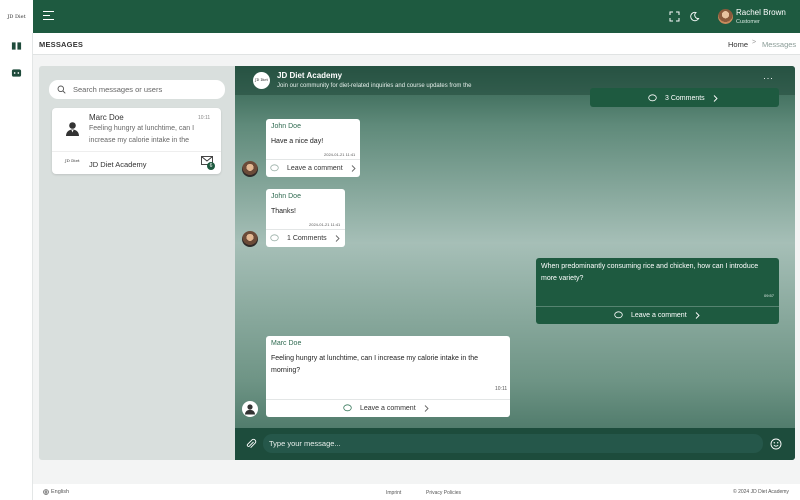 This screenshot has width=800, height=500. What do you see at coordinates (16, 250) in the screenshot?
I see `side-rail: JD Diet` at bounding box center [16, 250].